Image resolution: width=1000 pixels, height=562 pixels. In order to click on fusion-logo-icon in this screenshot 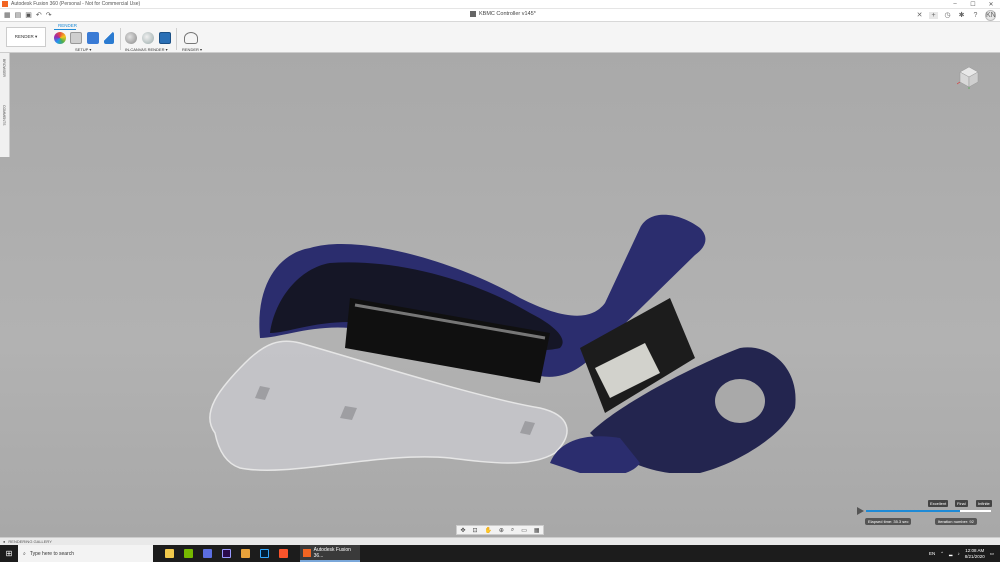, I will do `click(5, 4)`.